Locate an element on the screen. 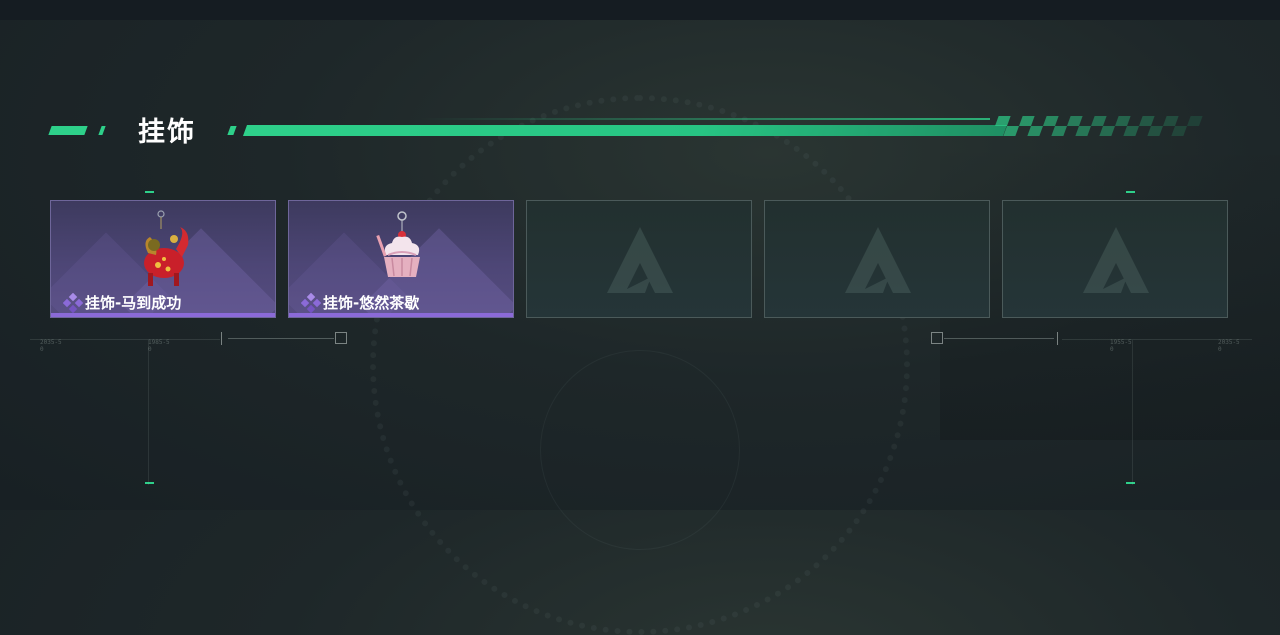 The image size is (1280, 635). hud-label: 1955-5 0 is located at coordinates (1121, 346).